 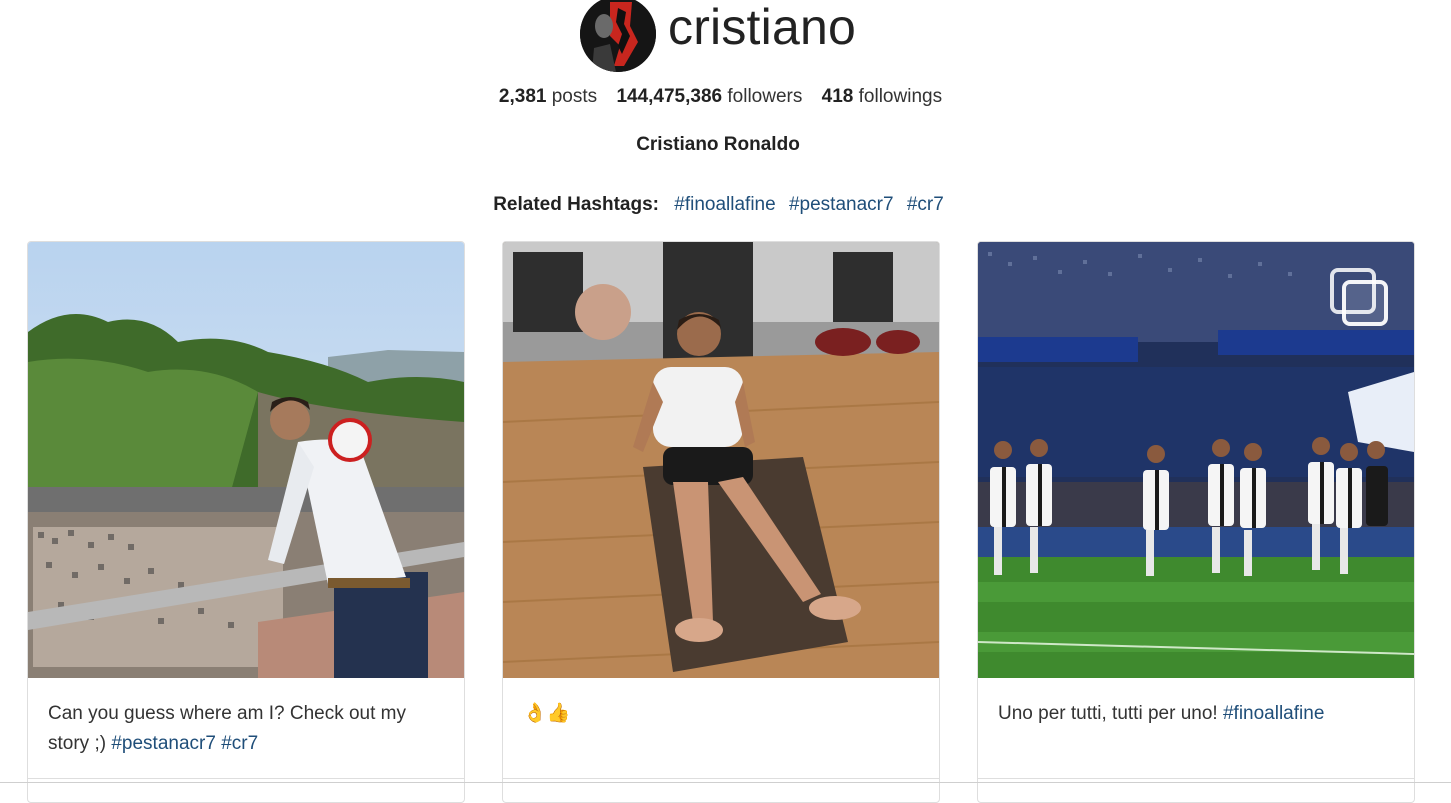 What do you see at coordinates (725, 782) in the screenshot?
I see `page-bottom-border` at bounding box center [725, 782].